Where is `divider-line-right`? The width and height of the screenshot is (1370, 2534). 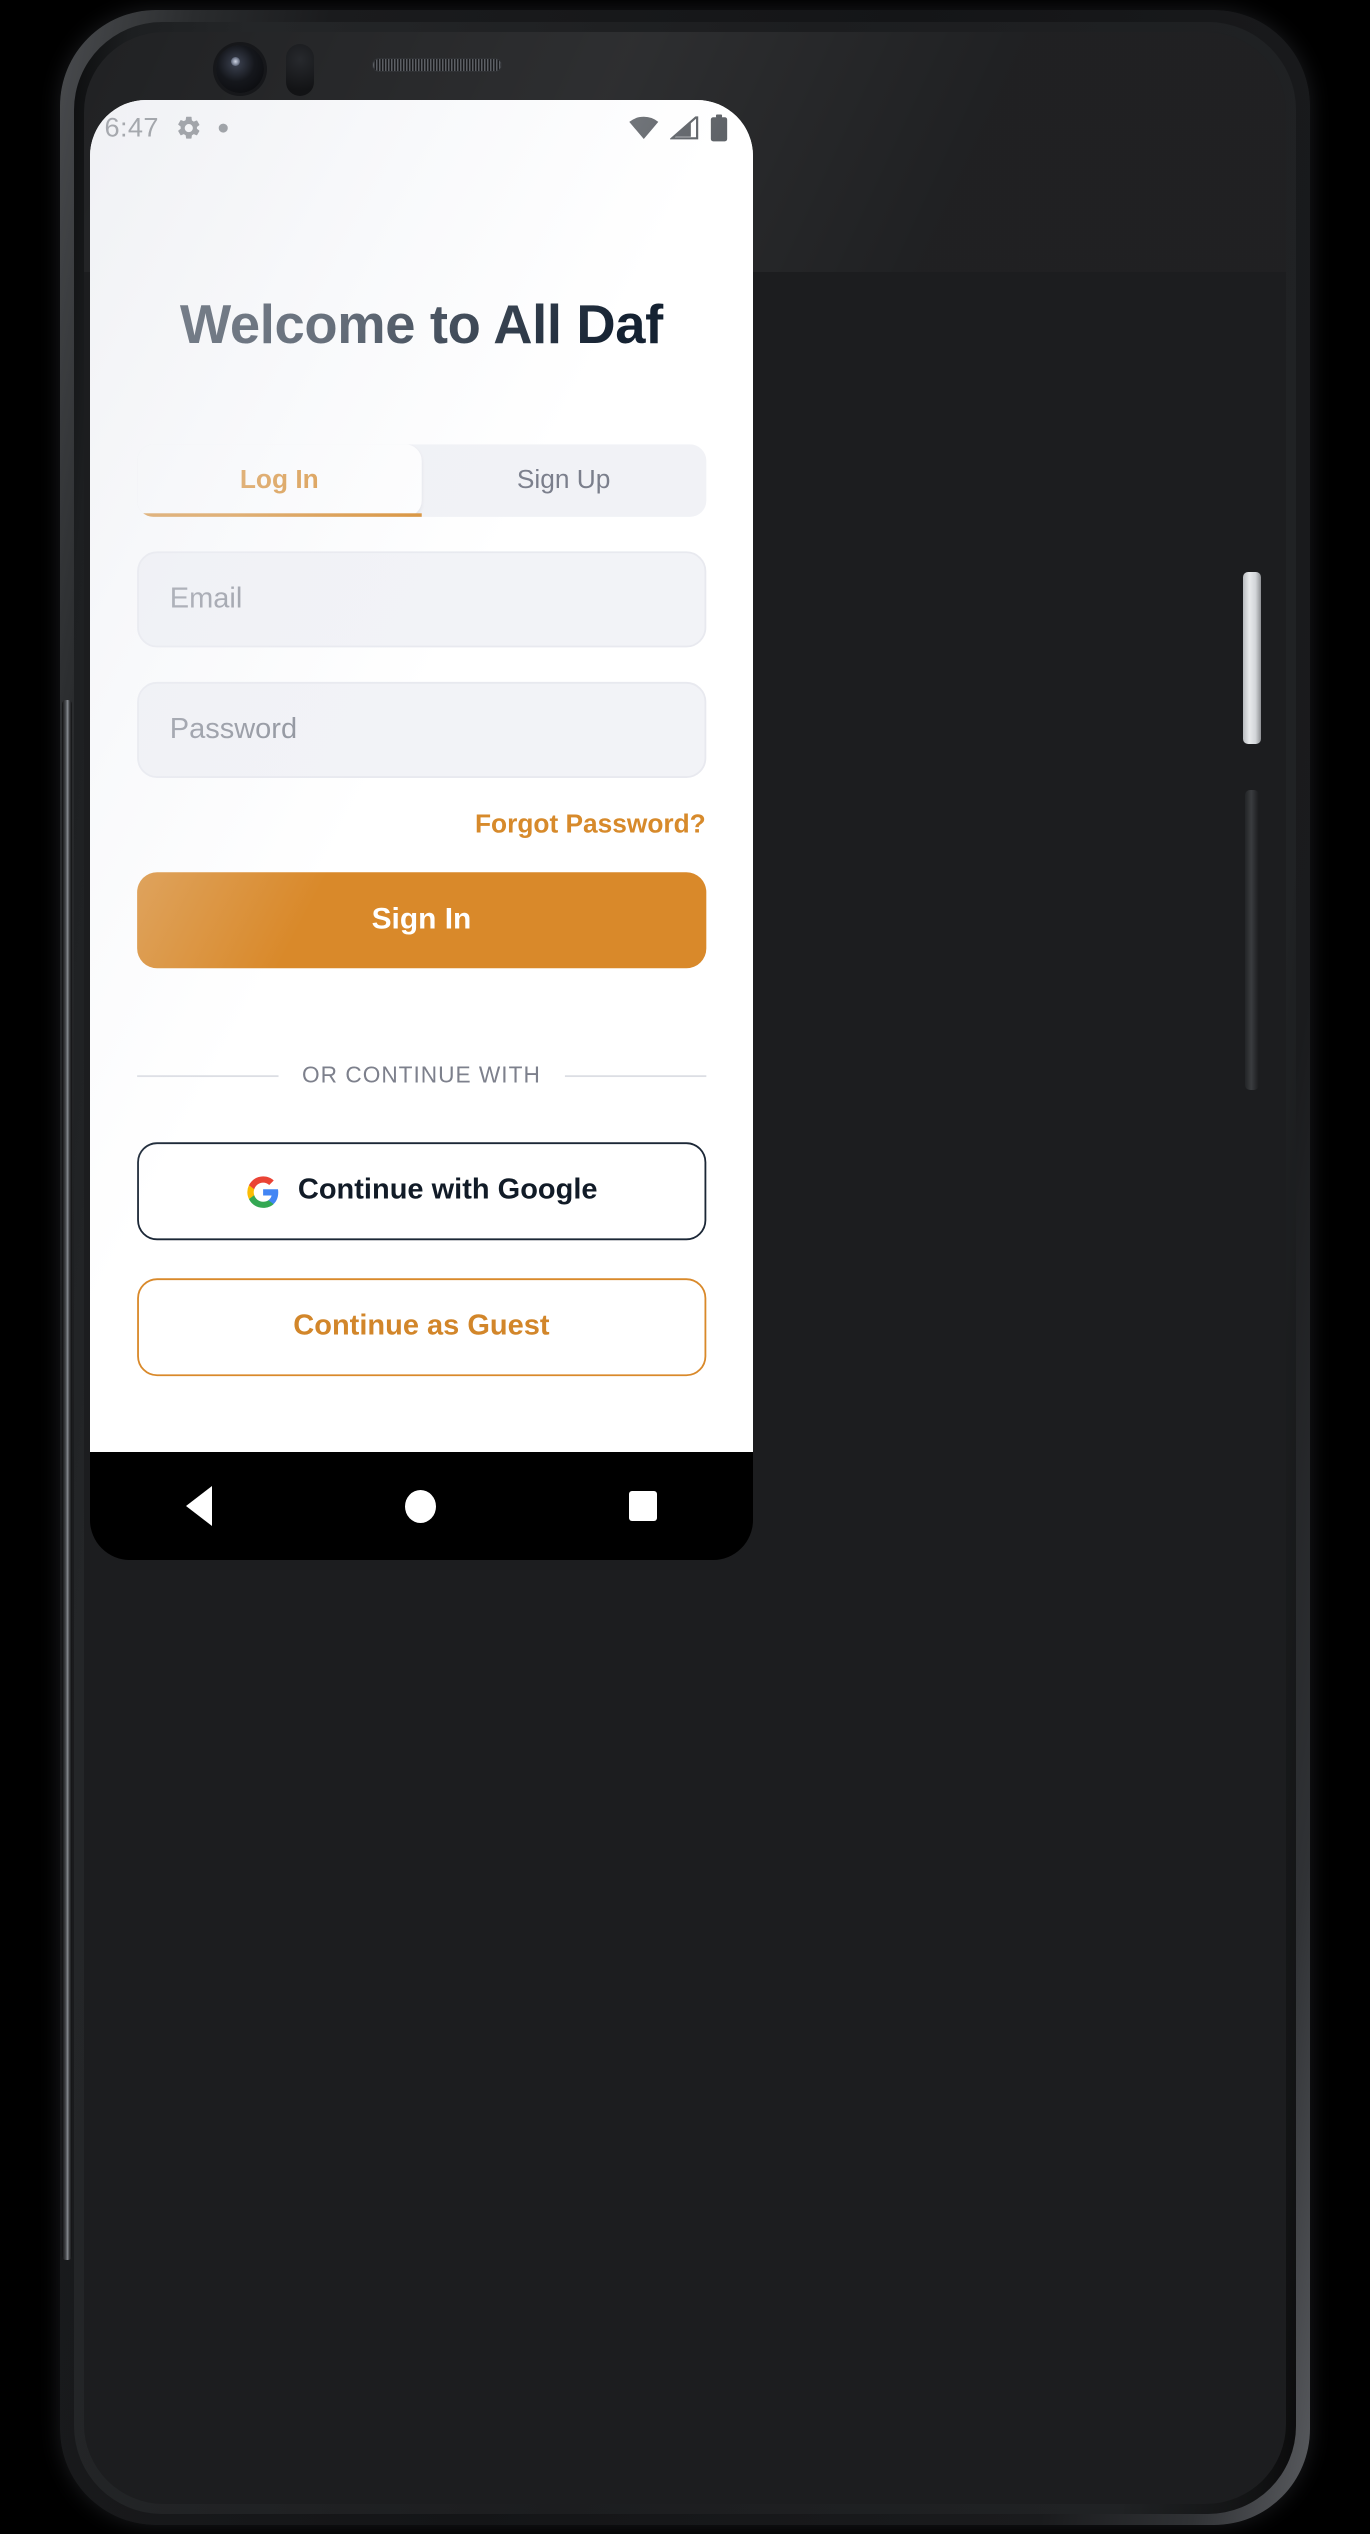 divider-line-right is located at coordinates (635, 1075).